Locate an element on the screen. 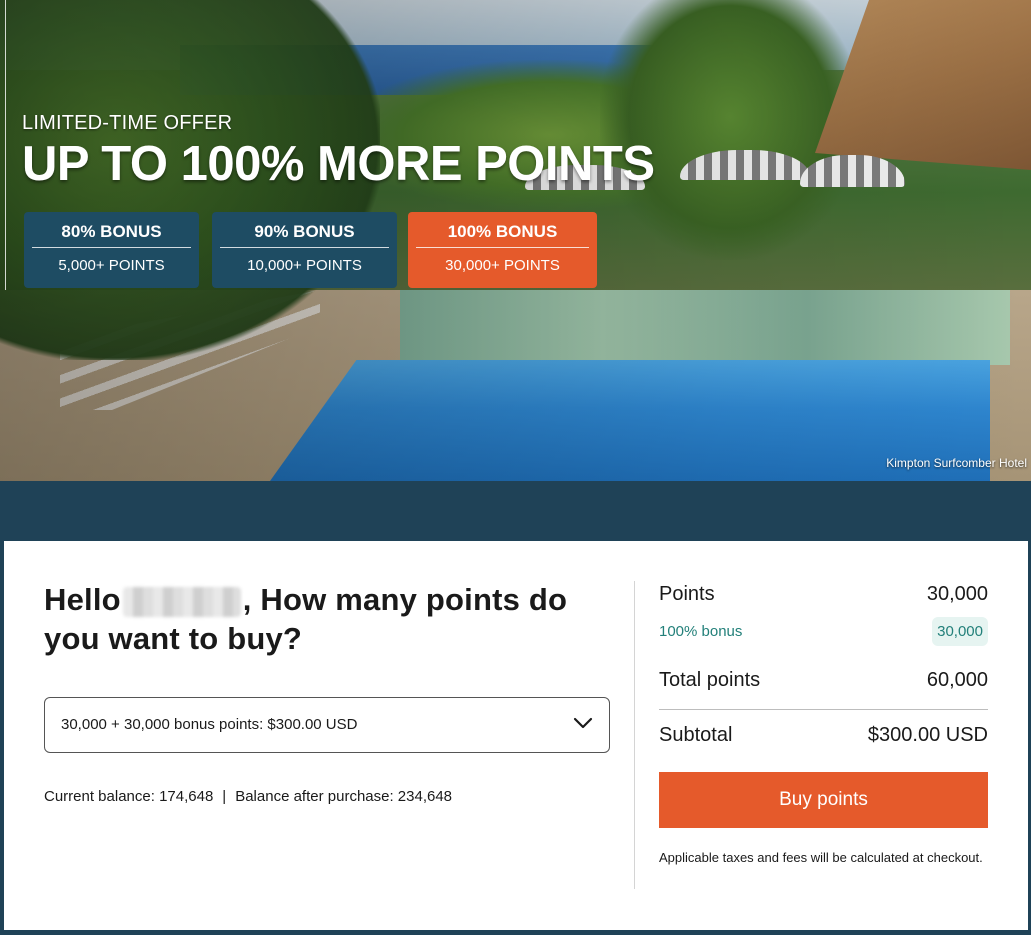 The height and width of the screenshot is (935, 1031). bonus-value-badge: 30,000 is located at coordinates (960, 631).